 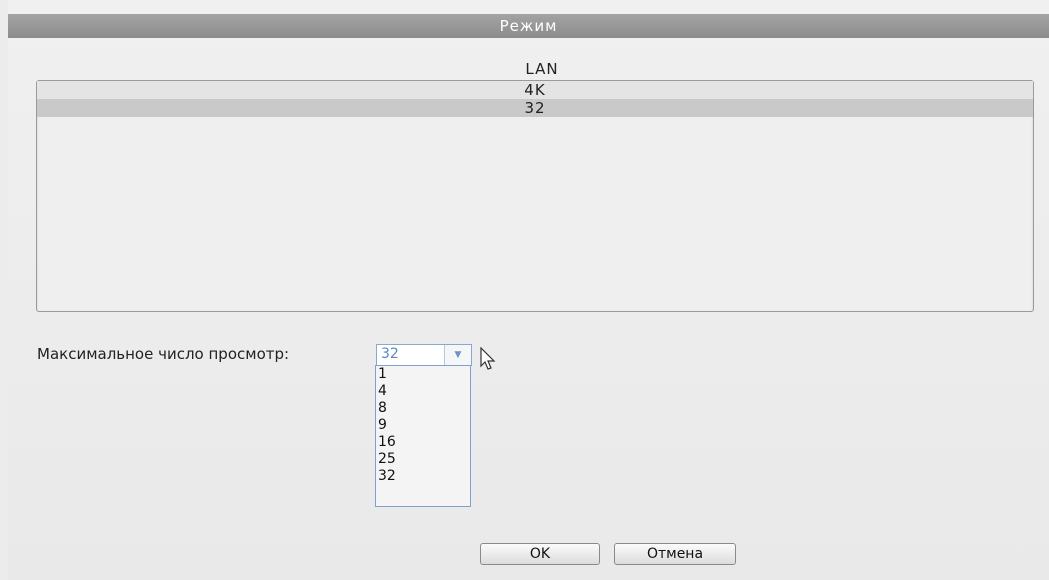 I want to click on dropdown-option-32: 32, so click(x=423, y=476).